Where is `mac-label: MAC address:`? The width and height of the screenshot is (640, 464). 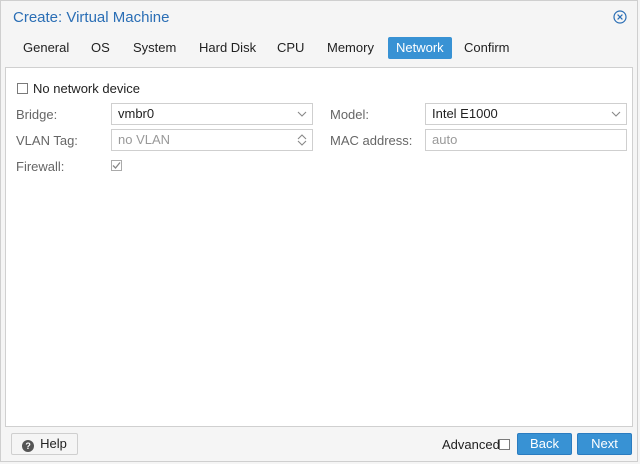 mac-label: MAC address: is located at coordinates (371, 140).